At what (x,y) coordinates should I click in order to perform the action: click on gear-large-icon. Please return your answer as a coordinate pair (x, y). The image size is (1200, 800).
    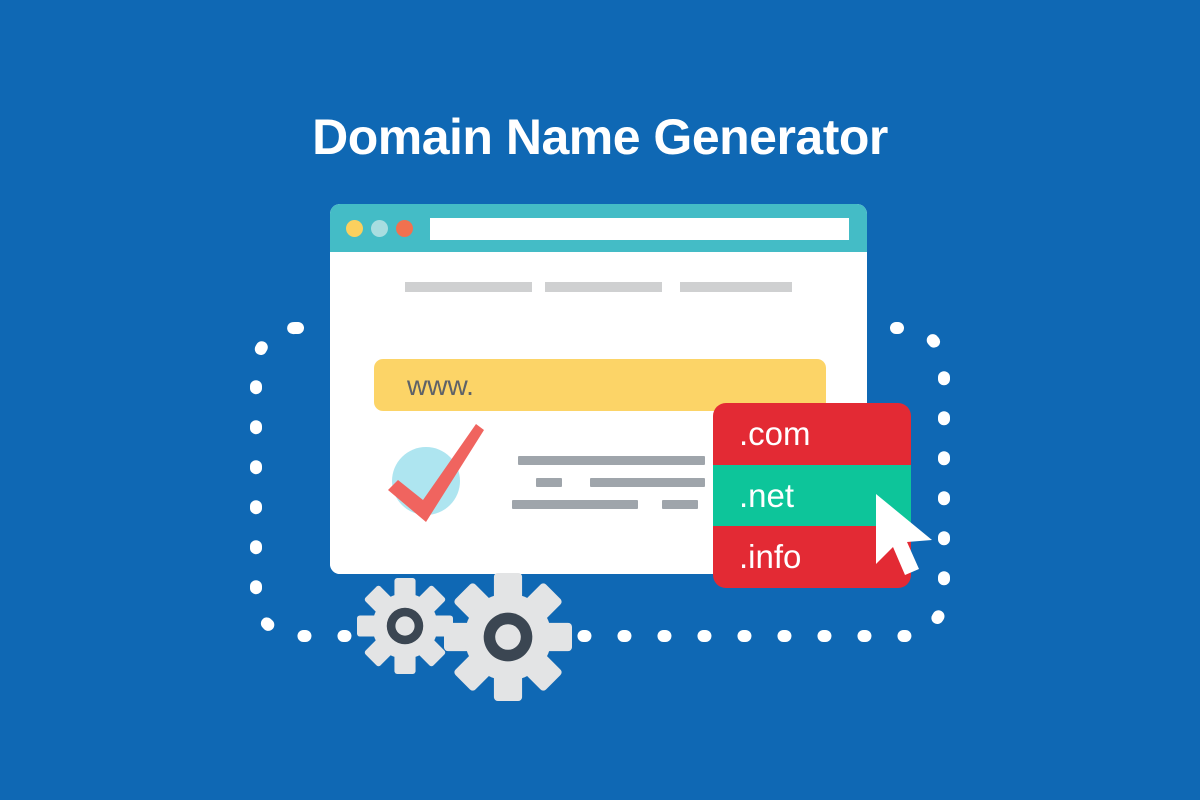
    Looking at the image, I should click on (508, 637).